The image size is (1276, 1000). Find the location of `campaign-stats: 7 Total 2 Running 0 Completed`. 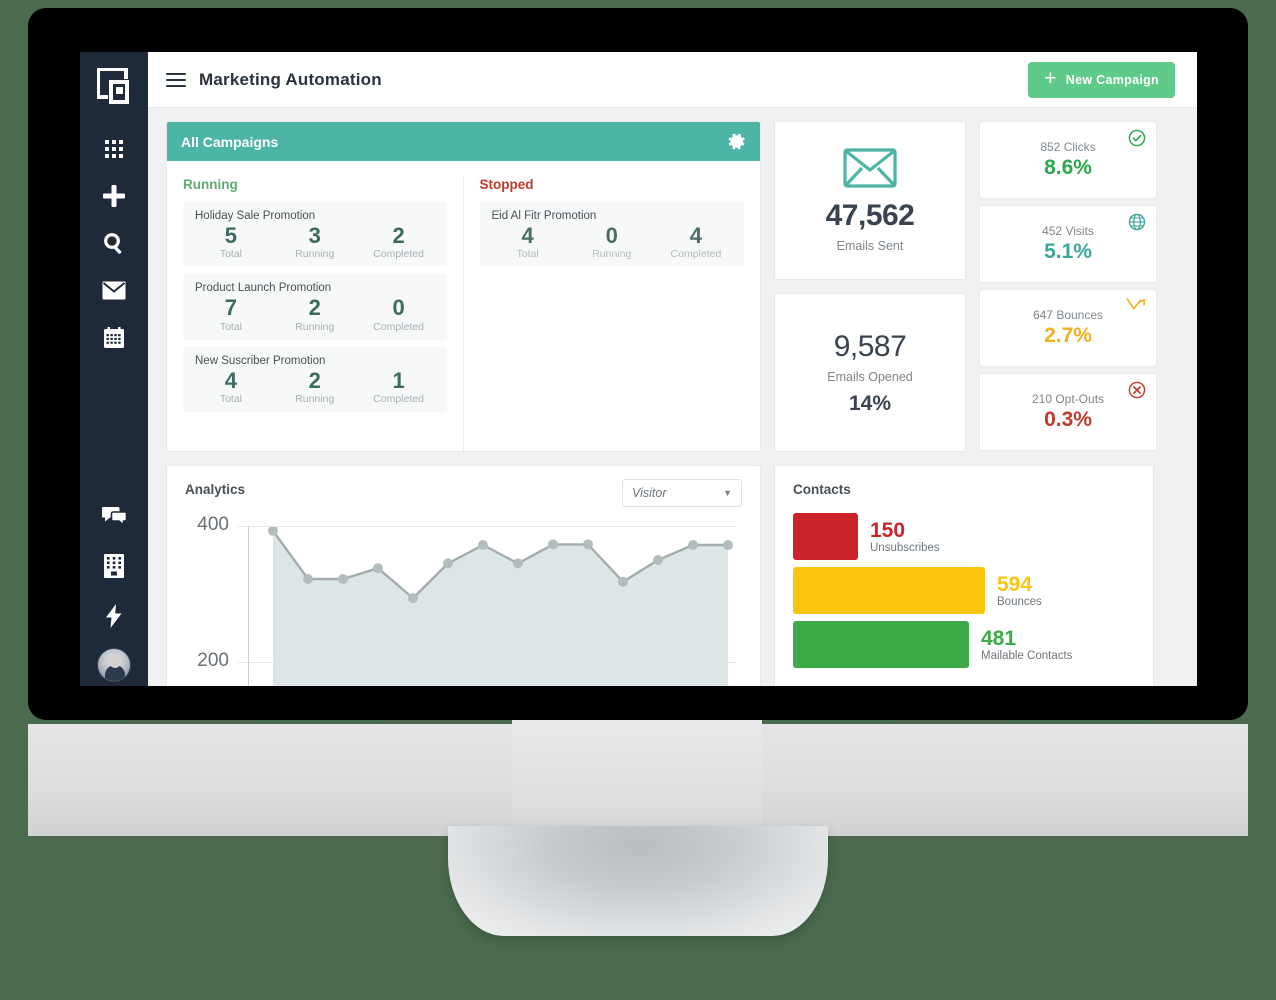

campaign-stats: 7 Total 2 Running 0 Completed is located at coordinates (315, 313).